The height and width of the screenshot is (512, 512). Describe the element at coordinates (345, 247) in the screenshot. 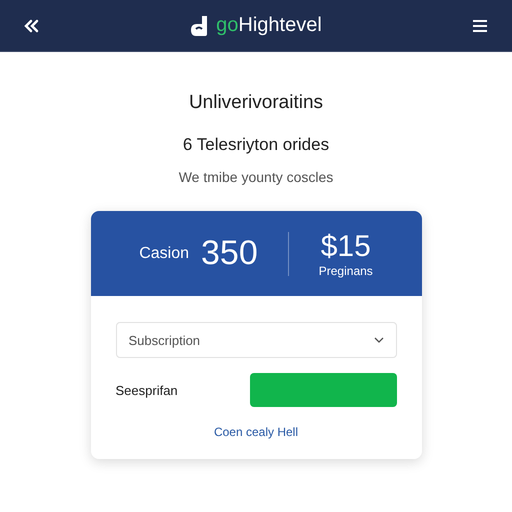

I see `price-value: $15` at that location.